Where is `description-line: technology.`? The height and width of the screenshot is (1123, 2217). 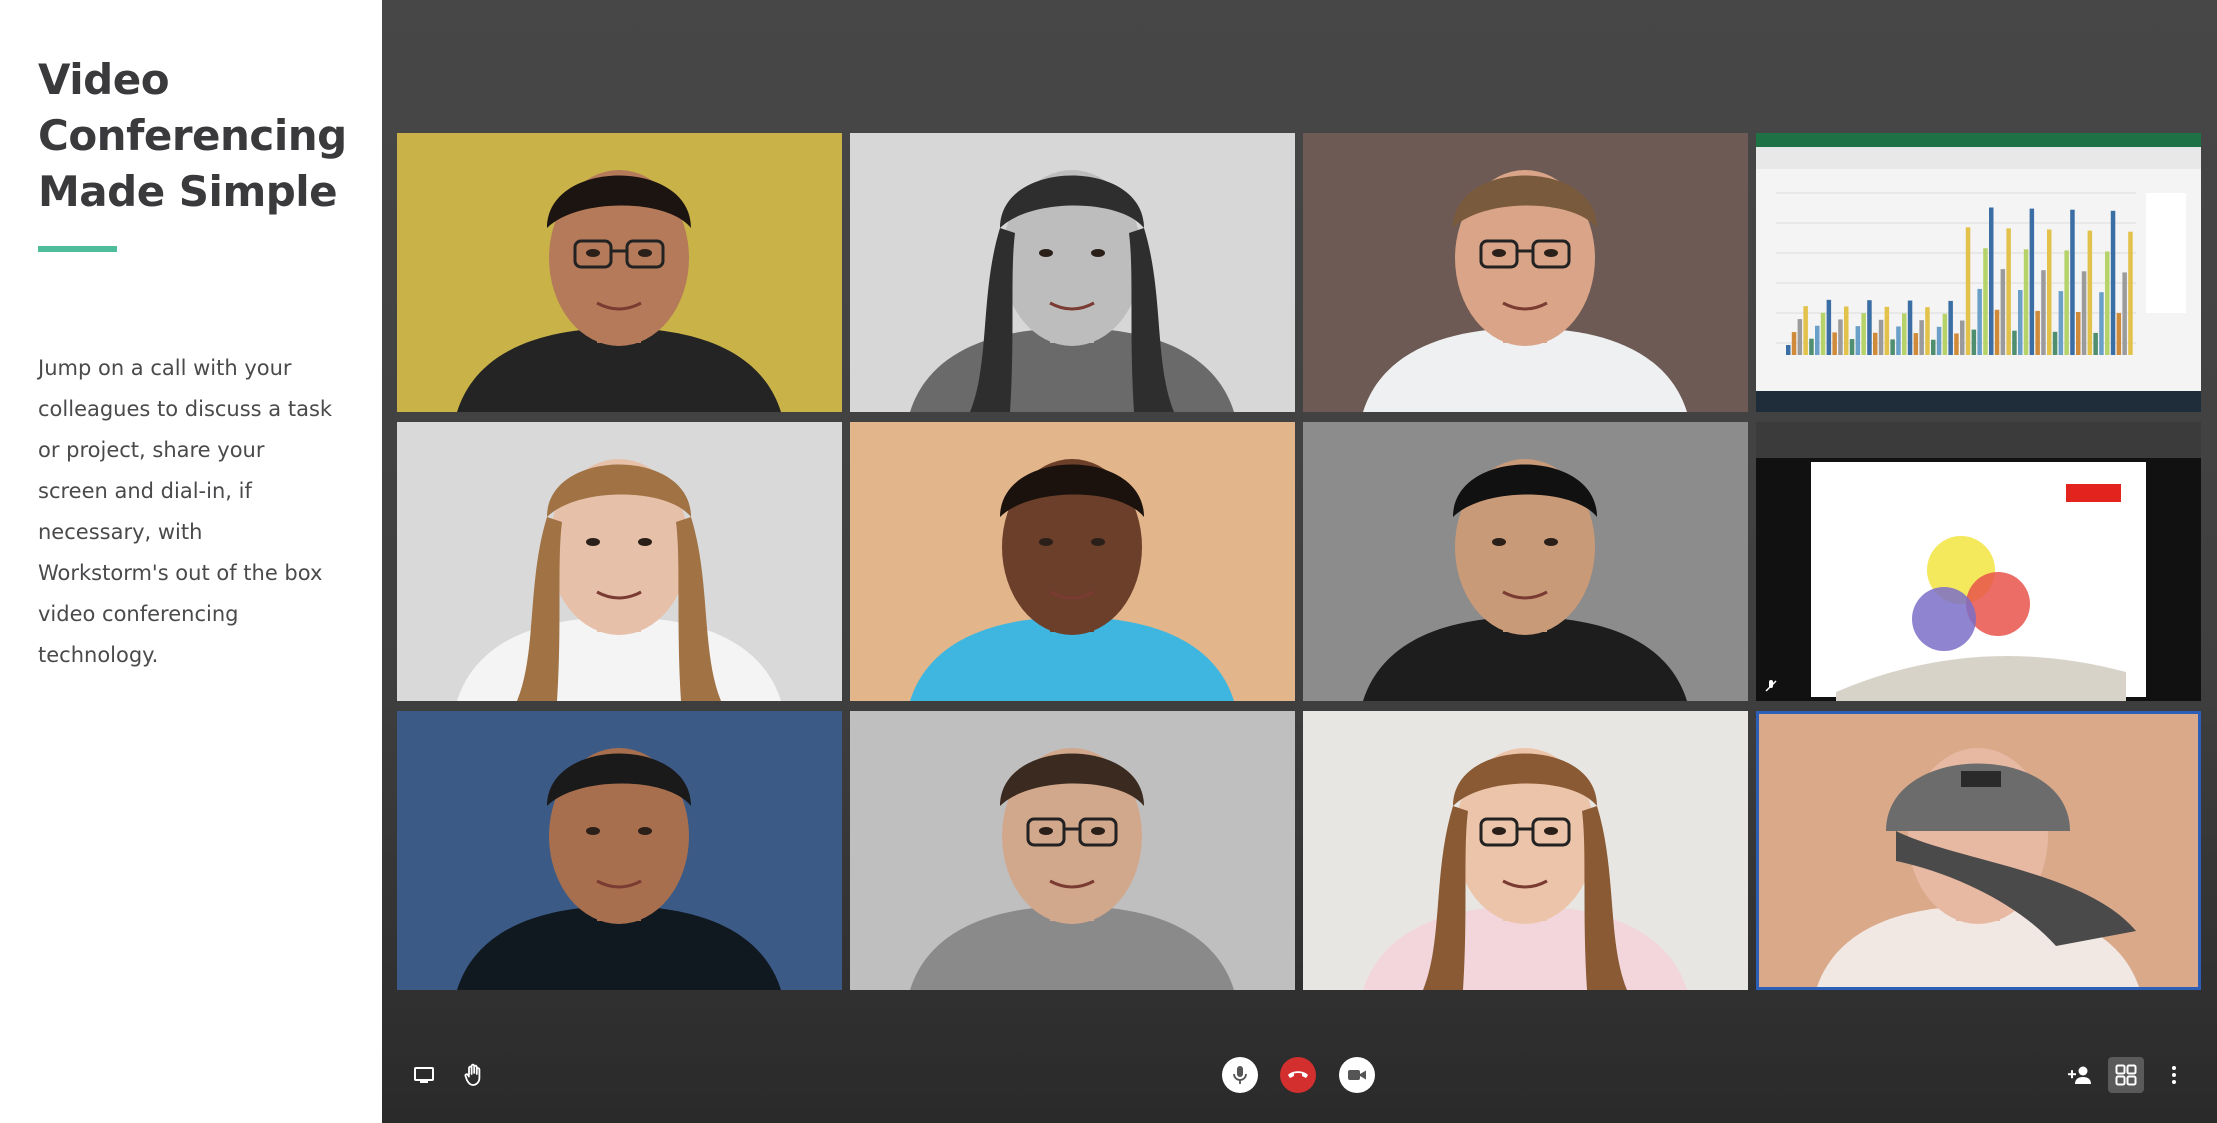 description-line: technology. is located at coordinates (98, 655).